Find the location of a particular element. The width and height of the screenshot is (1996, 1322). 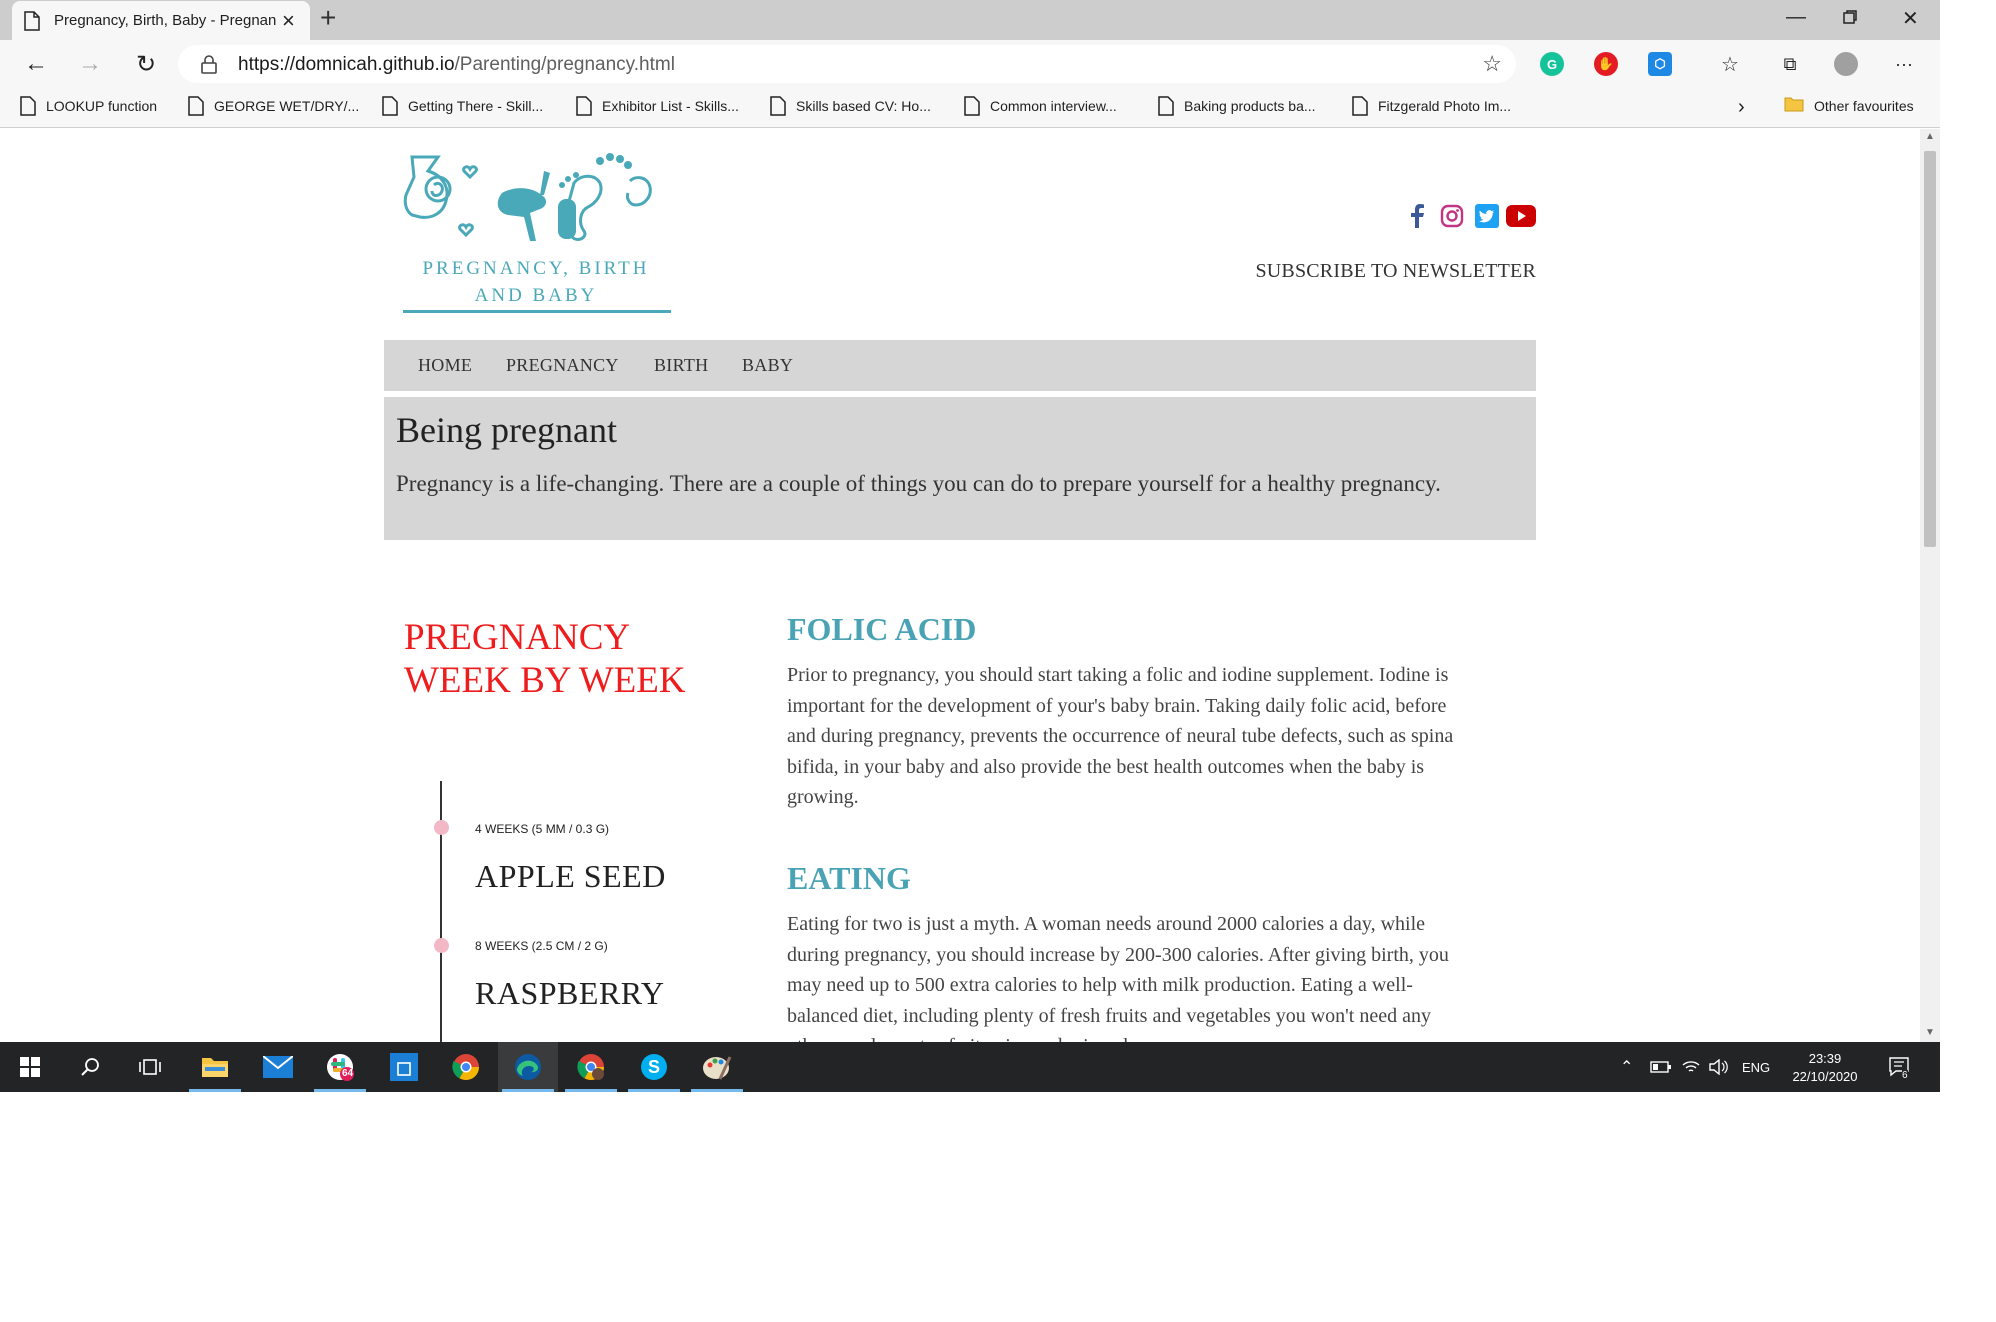

task-view-icon is located at coordinates (150, 1067).